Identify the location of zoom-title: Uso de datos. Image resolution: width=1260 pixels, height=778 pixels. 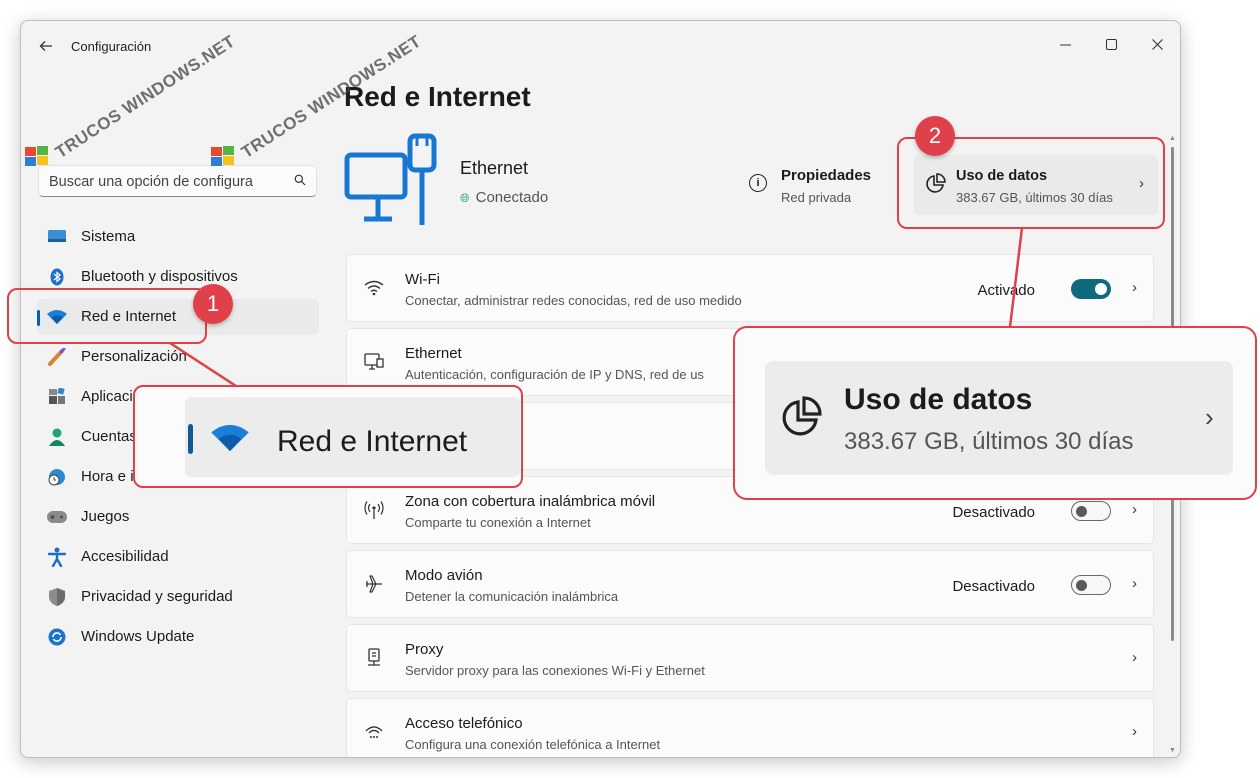
(938, 399).